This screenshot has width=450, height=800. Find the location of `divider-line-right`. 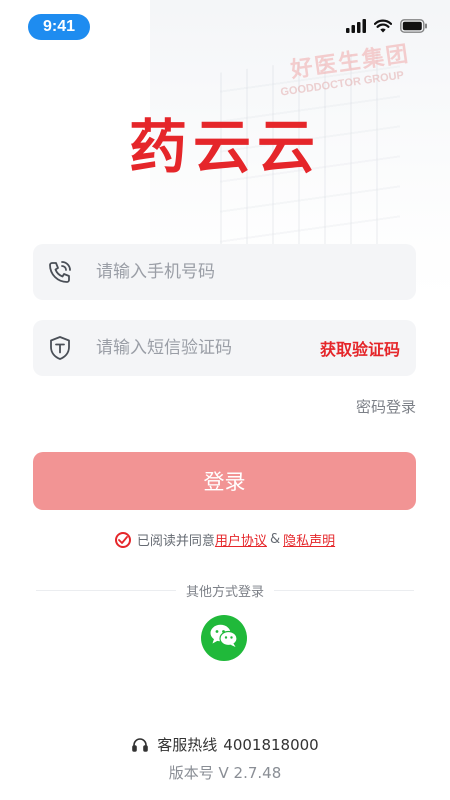

divider-line-right is located at coordinates (344, 590).